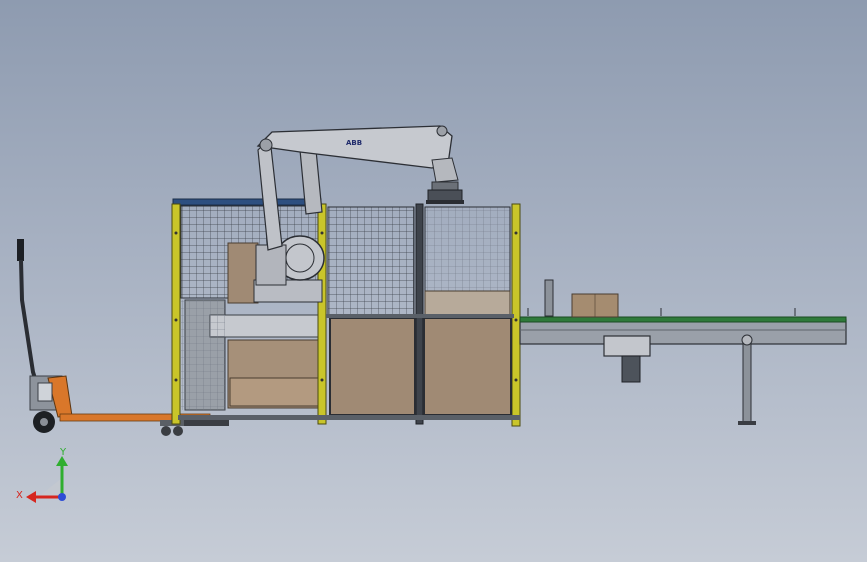 Image resolution: width=867 pixels, height=562 pixels. What do you see at coordinates (445, 186) in the screenshot?
I see `robot-flange` at bounding box center [445, 186].